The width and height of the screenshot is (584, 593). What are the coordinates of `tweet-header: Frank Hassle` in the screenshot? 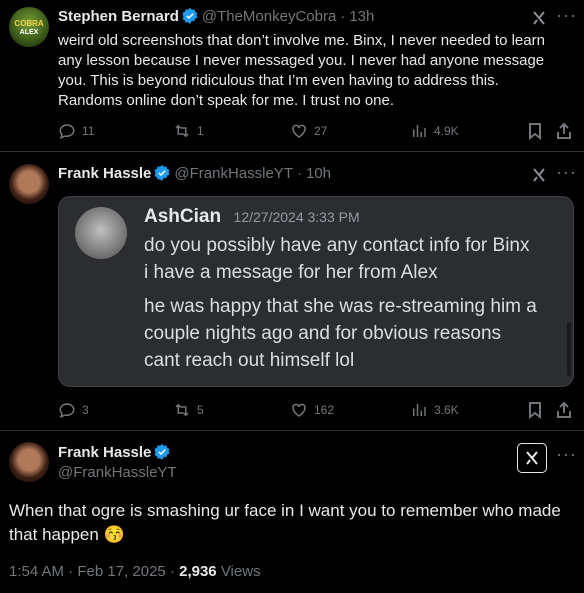 It's located at (116, 453).